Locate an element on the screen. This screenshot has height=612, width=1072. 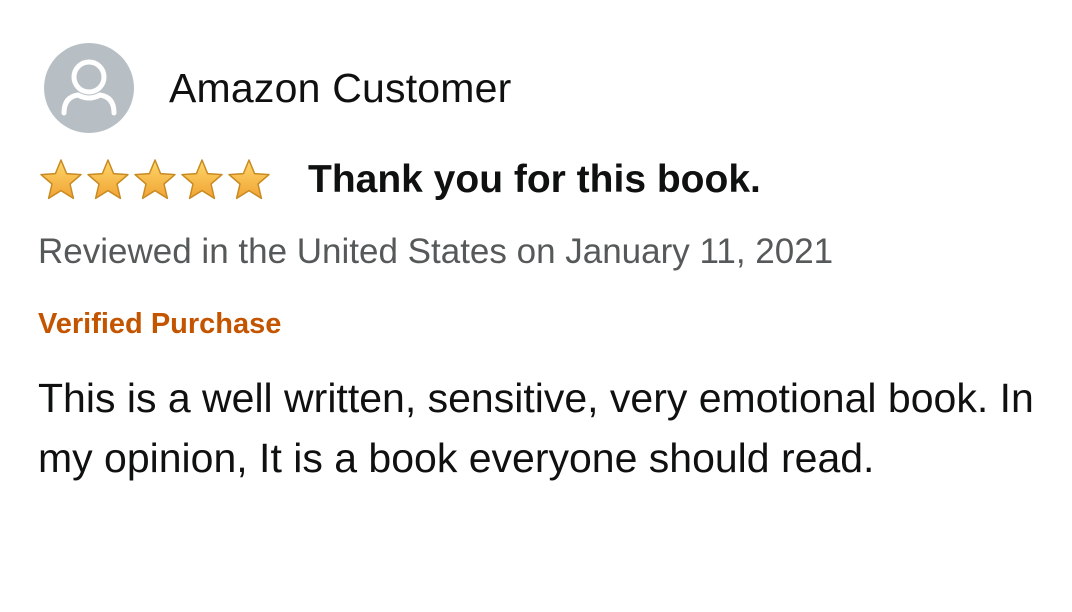
rating-row: Thank you for this book. is located at coordinates (399, 180).